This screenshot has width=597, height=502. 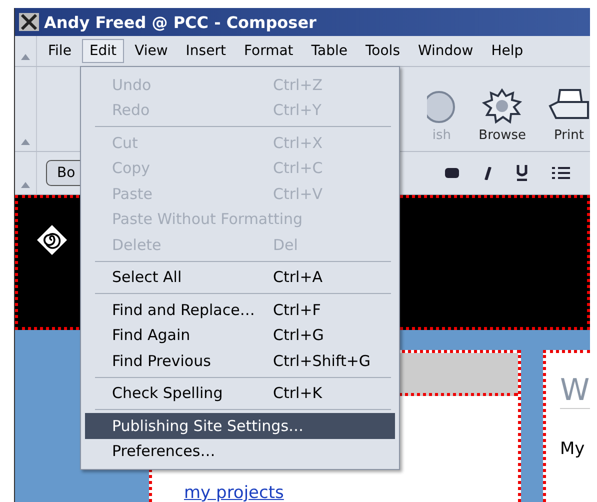 I want to click on spiral-logo-icon, so click(x=52, y=240).